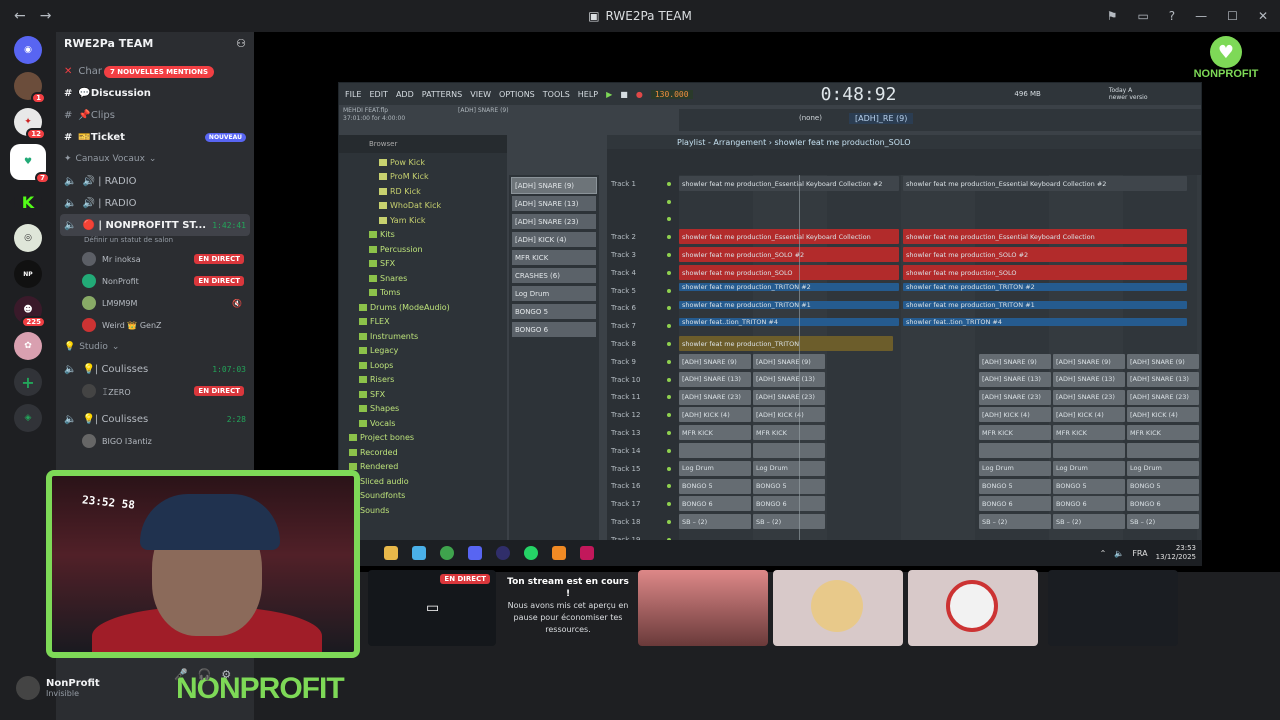  I want to click on server-icon-1: 1, so click(30, 88).